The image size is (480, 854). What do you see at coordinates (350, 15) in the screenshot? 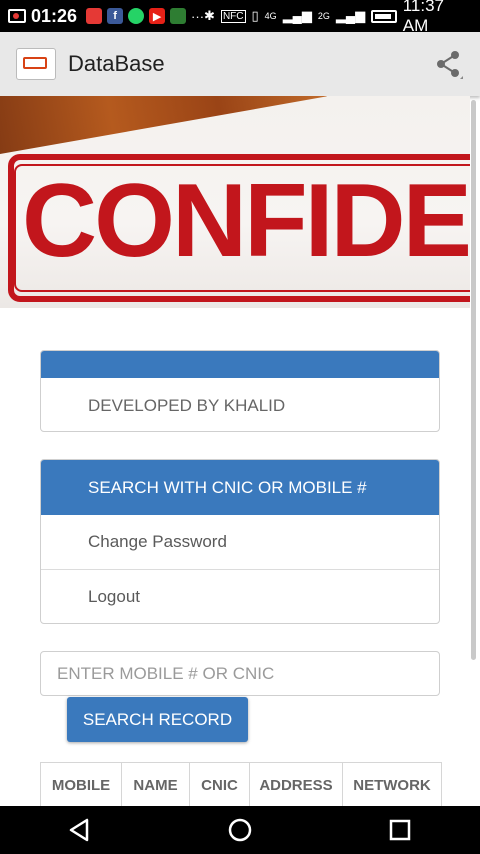
I see `signal-icon-2: ▂▄▆` at bounding box center [350, 15].